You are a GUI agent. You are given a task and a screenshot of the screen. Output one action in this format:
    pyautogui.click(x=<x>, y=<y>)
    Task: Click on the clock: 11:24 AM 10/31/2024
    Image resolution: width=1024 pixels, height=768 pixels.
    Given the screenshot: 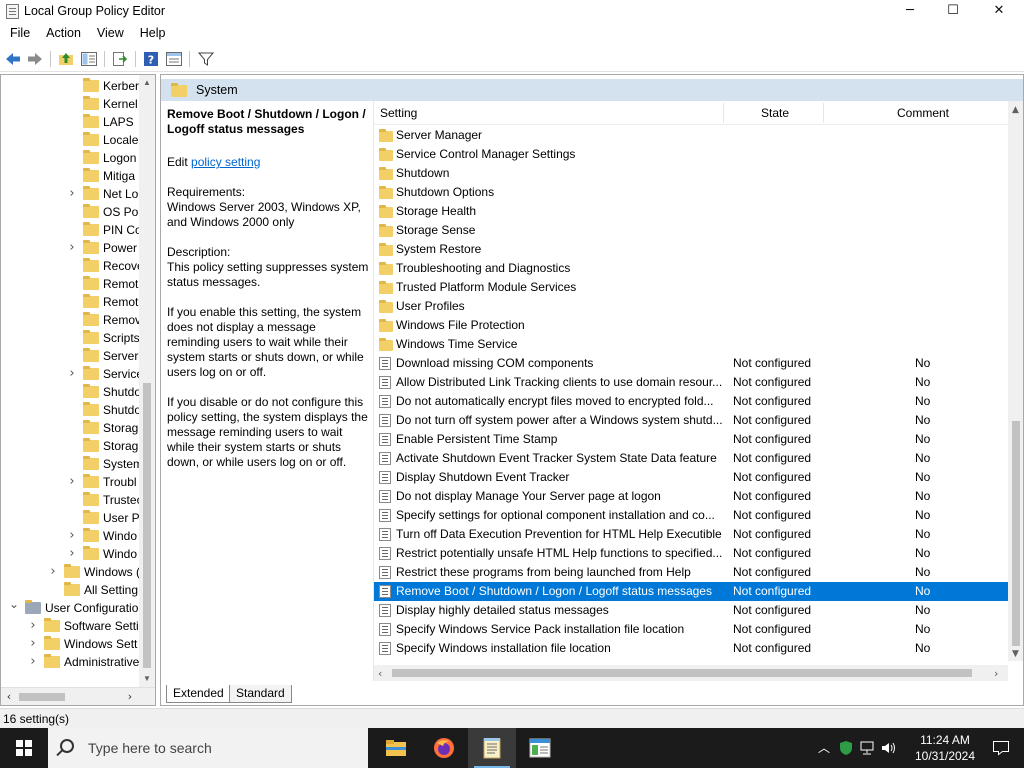 What is the action you would take?
    pyautogui.click(x=945, y=748)
    